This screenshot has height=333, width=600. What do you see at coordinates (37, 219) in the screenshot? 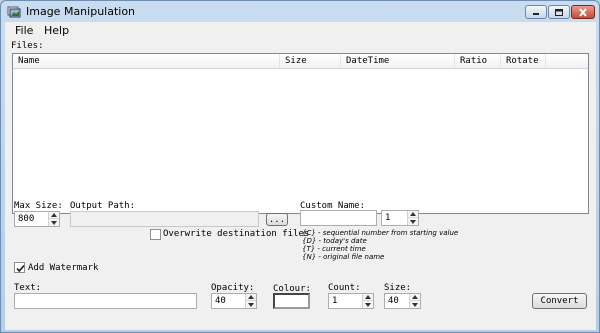
I see `max-size-stepper: 800` at bounding box center [37, 219].